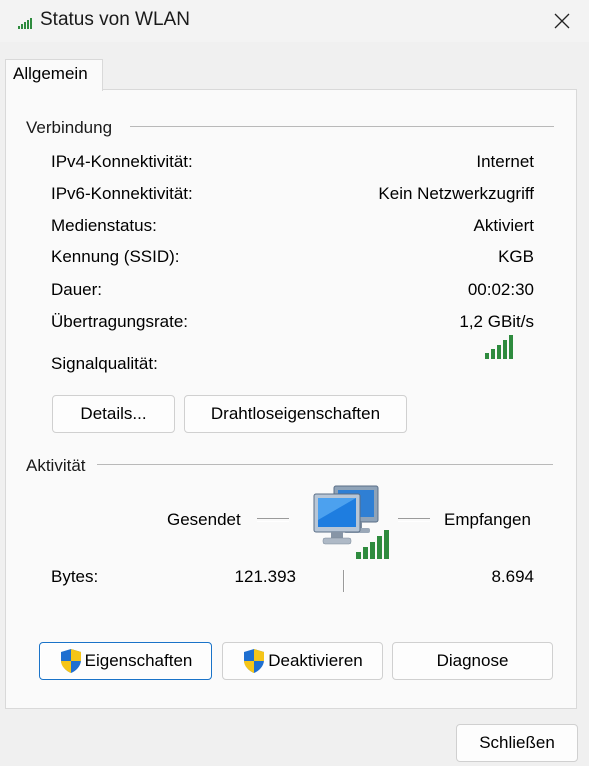 The image size is (589, 766). I want to click on received-line, so click(414, 520).